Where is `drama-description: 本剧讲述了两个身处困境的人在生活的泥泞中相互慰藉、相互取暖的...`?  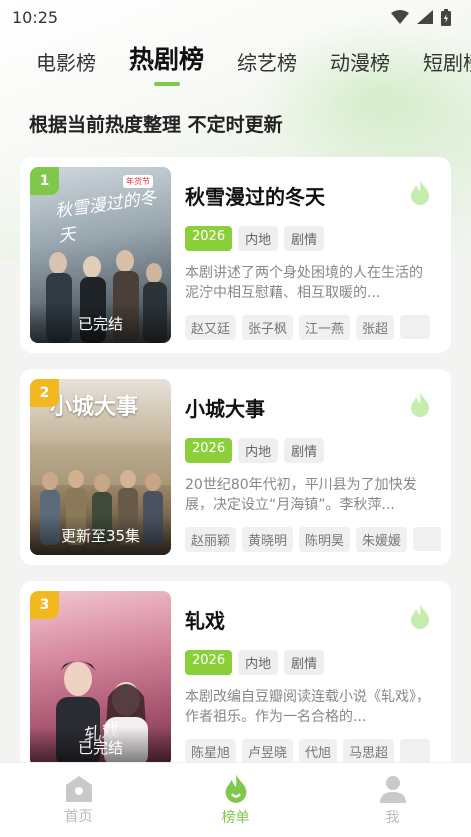 drama-description: 本剧讲述了两个身处困境的人在生活的泥泞中相互慰藉、相互取暖的... is located at coordinates (304, 283).